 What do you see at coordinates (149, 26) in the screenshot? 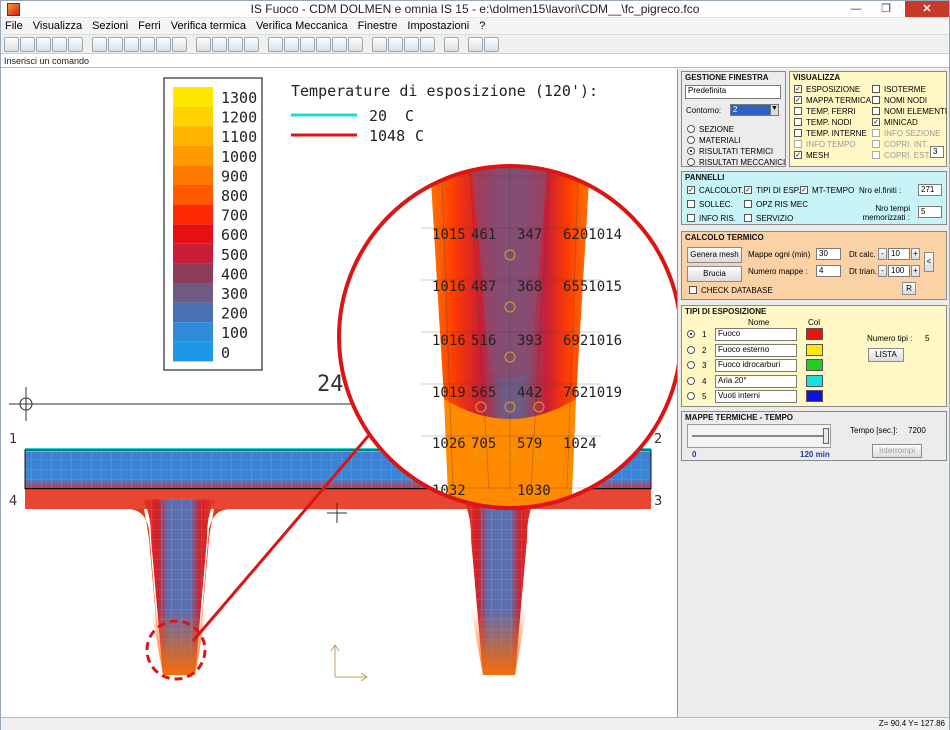
I see `menu-ferri: Ferri` at bounding box center [149, 26].